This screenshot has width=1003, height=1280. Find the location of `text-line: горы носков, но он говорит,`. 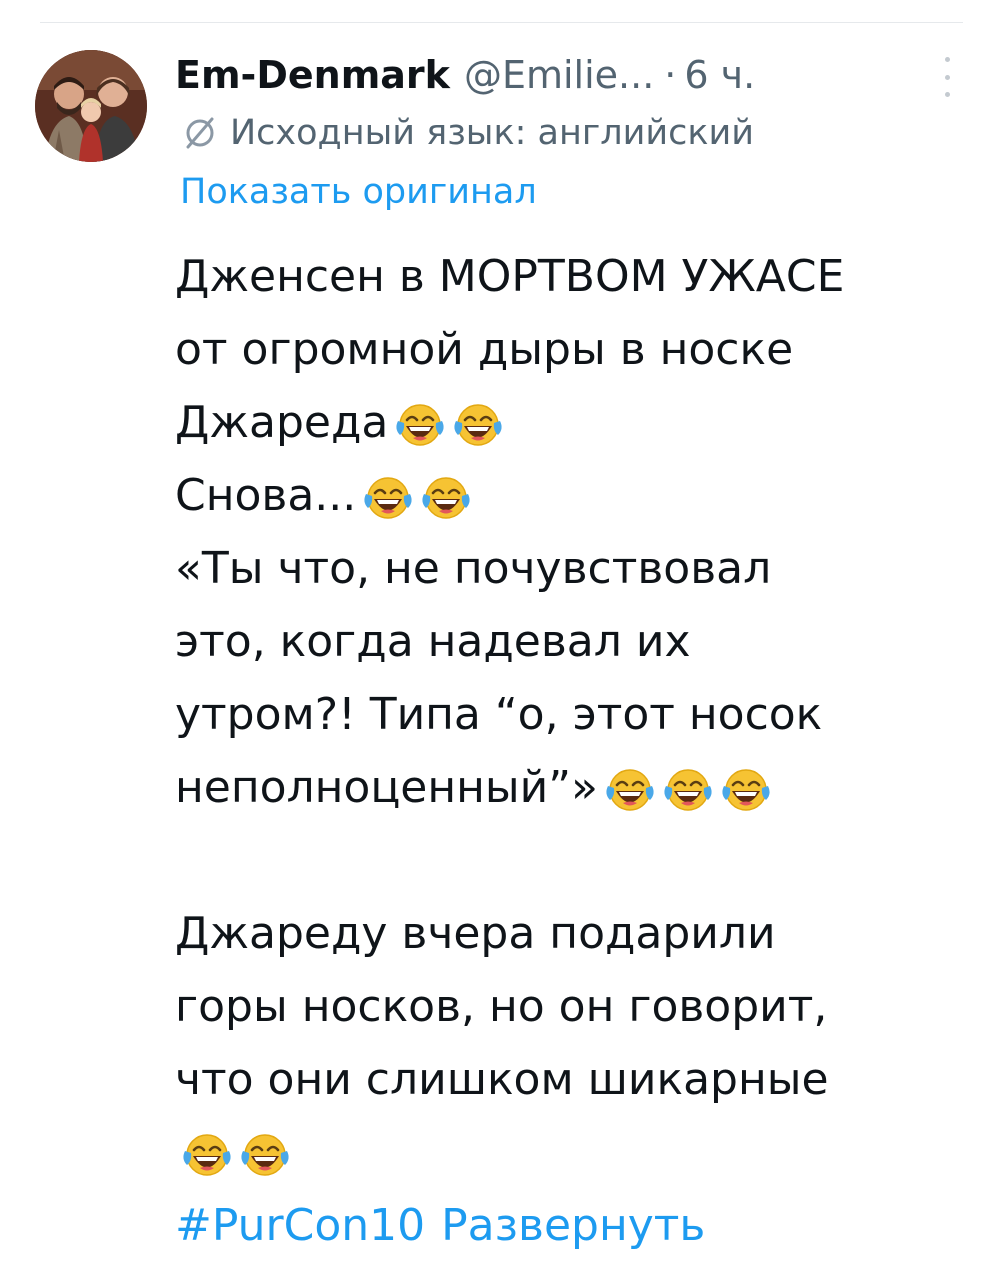

text-line: горы носков, но он говорит, is located at coordinates (575, 1006).